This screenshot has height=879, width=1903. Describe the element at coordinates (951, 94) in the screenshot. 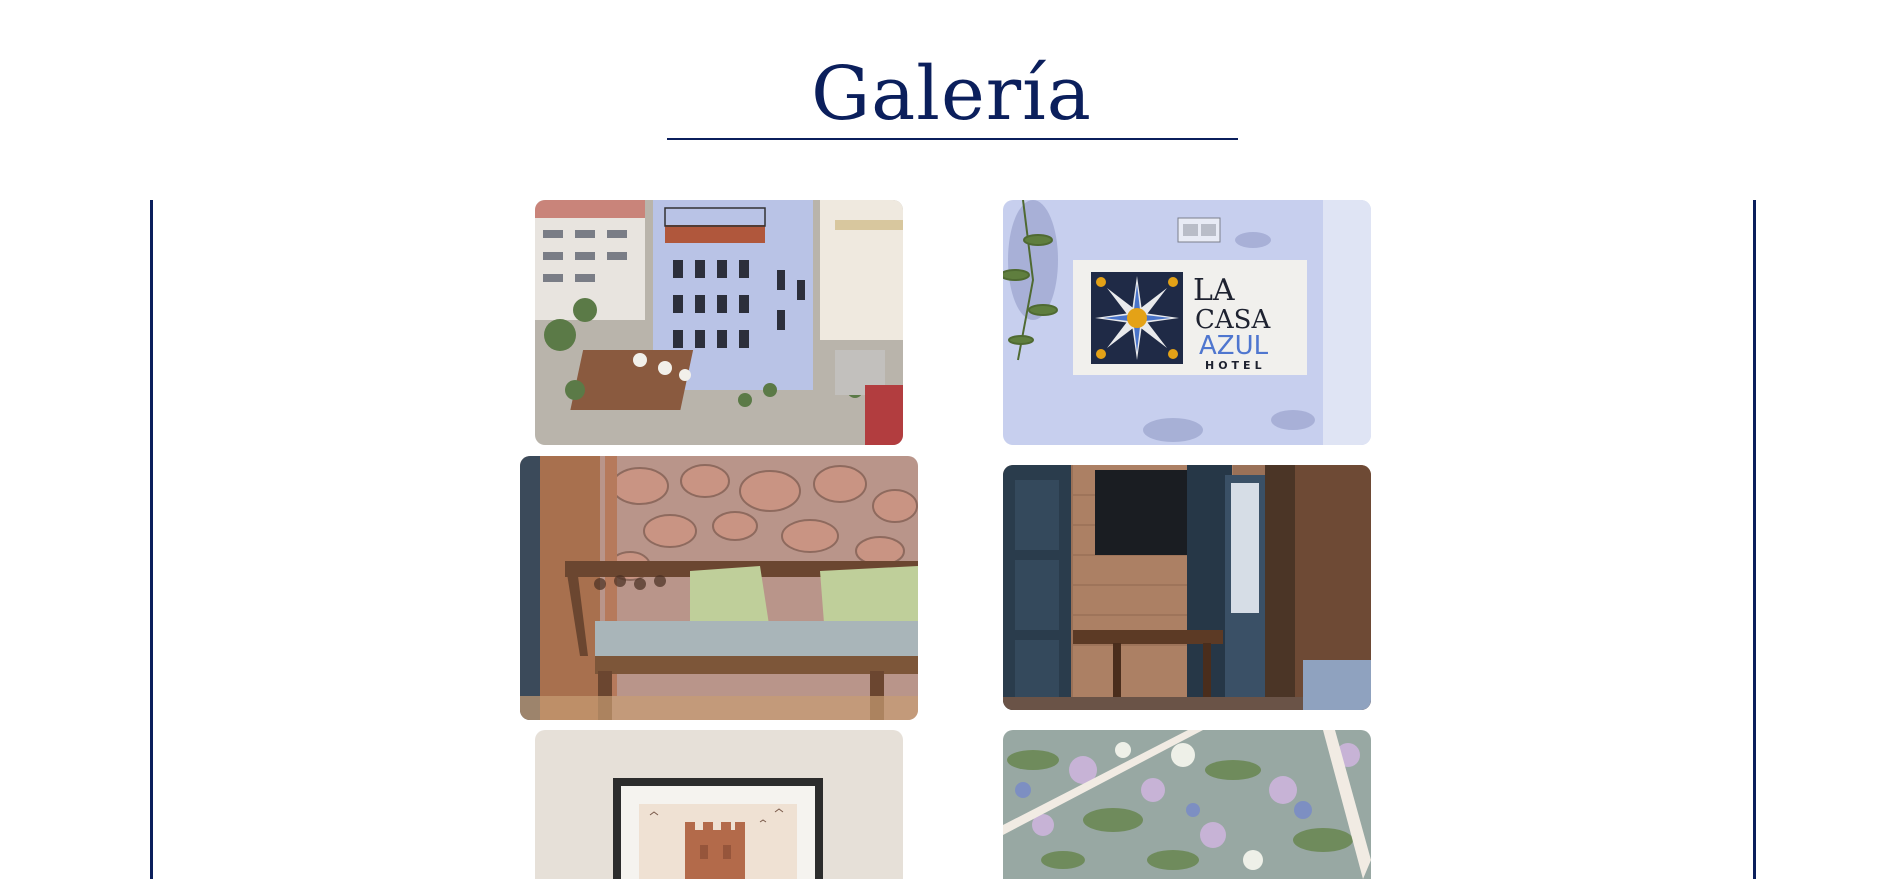

I see `page-title: Galería` at that location.